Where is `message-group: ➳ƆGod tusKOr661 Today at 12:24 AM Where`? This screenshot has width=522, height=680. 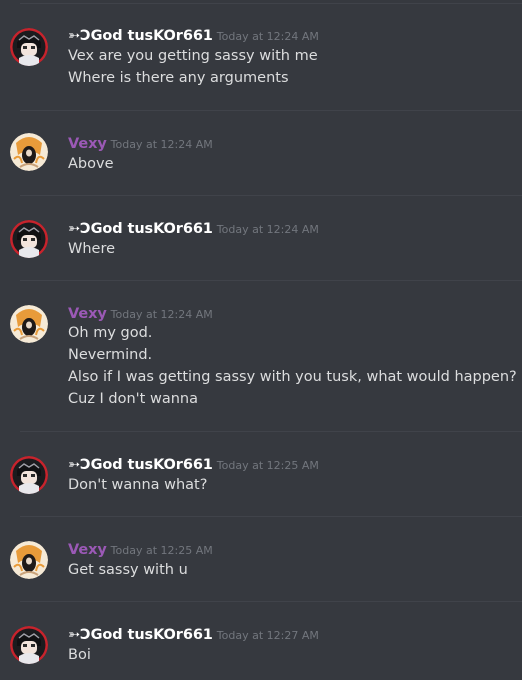 message-group: ➳ƆGod tusKOr661 Today at 12:24 AM Where is located at coordinates (261, 240).